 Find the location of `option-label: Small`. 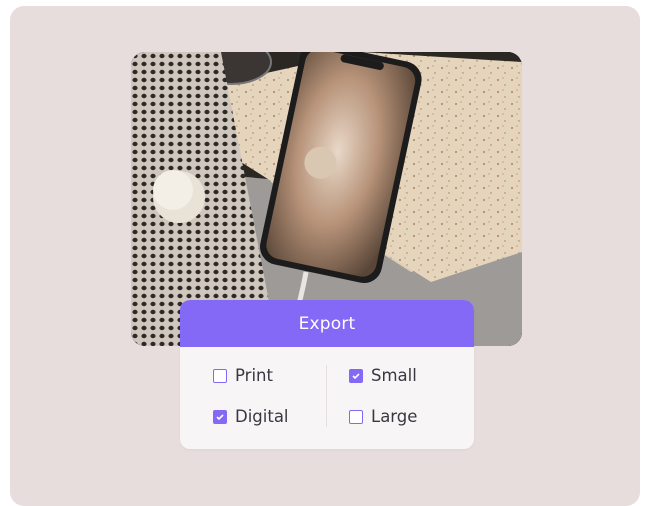

option-label: Small is located at coordinates (394, 375).